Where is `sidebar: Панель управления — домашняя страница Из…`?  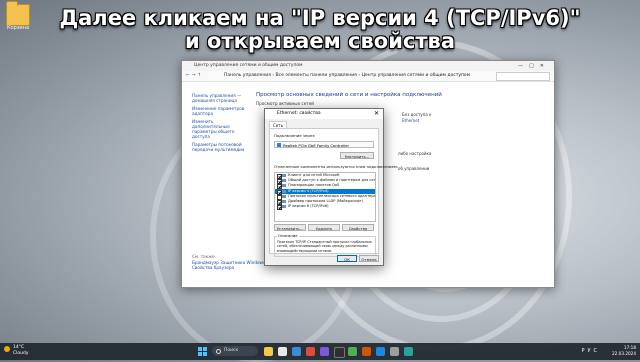 sidebar: Панель управления — домашняя страница Из… is located at coordinates (222, 124).